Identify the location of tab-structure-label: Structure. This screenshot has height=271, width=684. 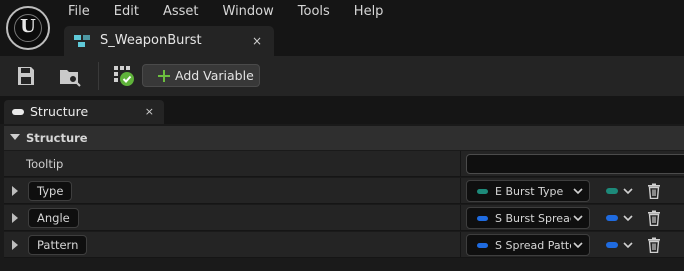
(59, 111).